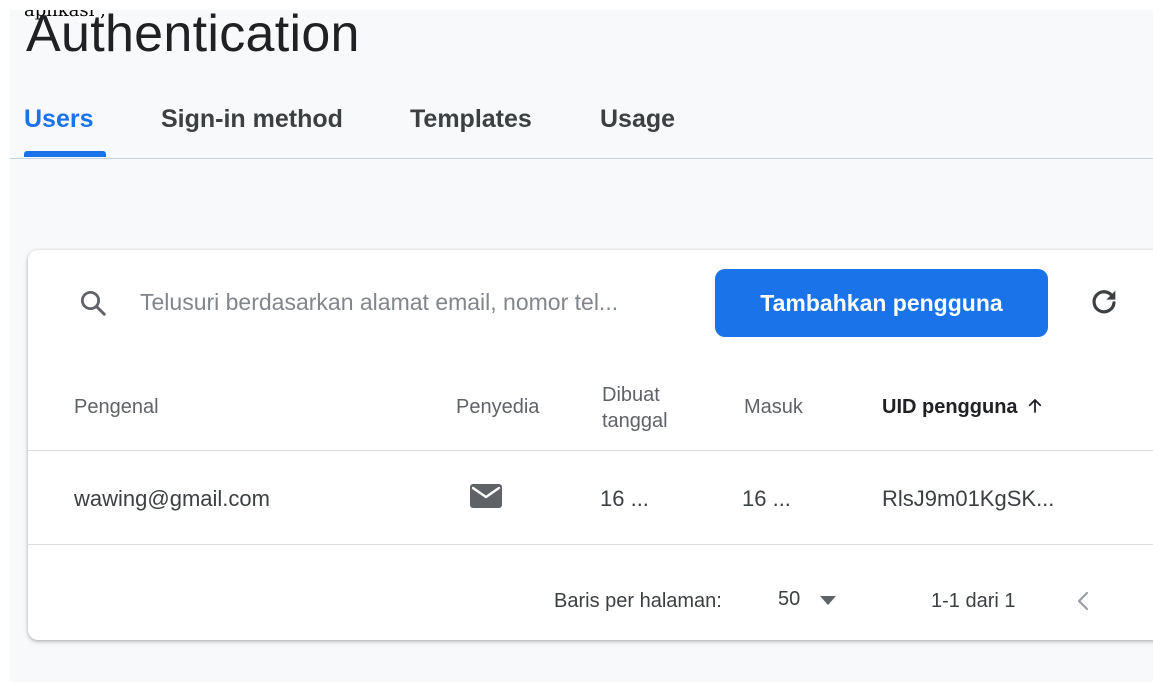  Describe the element at coordinates (637, 119) in the screenshot. I see `tab-usage: Usage` at that location.